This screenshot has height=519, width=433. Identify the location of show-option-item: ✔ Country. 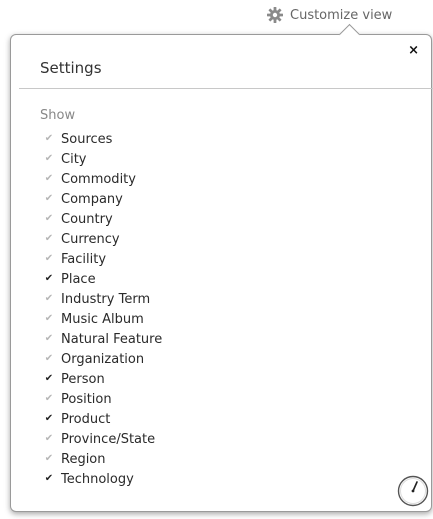
(103, 219).